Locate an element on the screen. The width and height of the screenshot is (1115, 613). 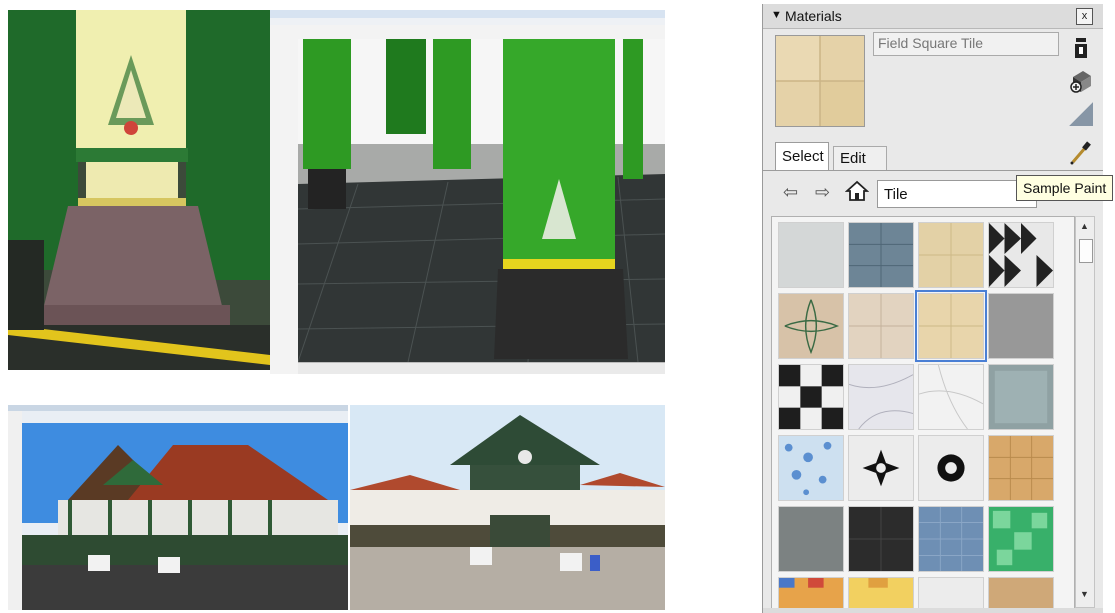
photo-mosque-real is located at coordinates (507, 507).